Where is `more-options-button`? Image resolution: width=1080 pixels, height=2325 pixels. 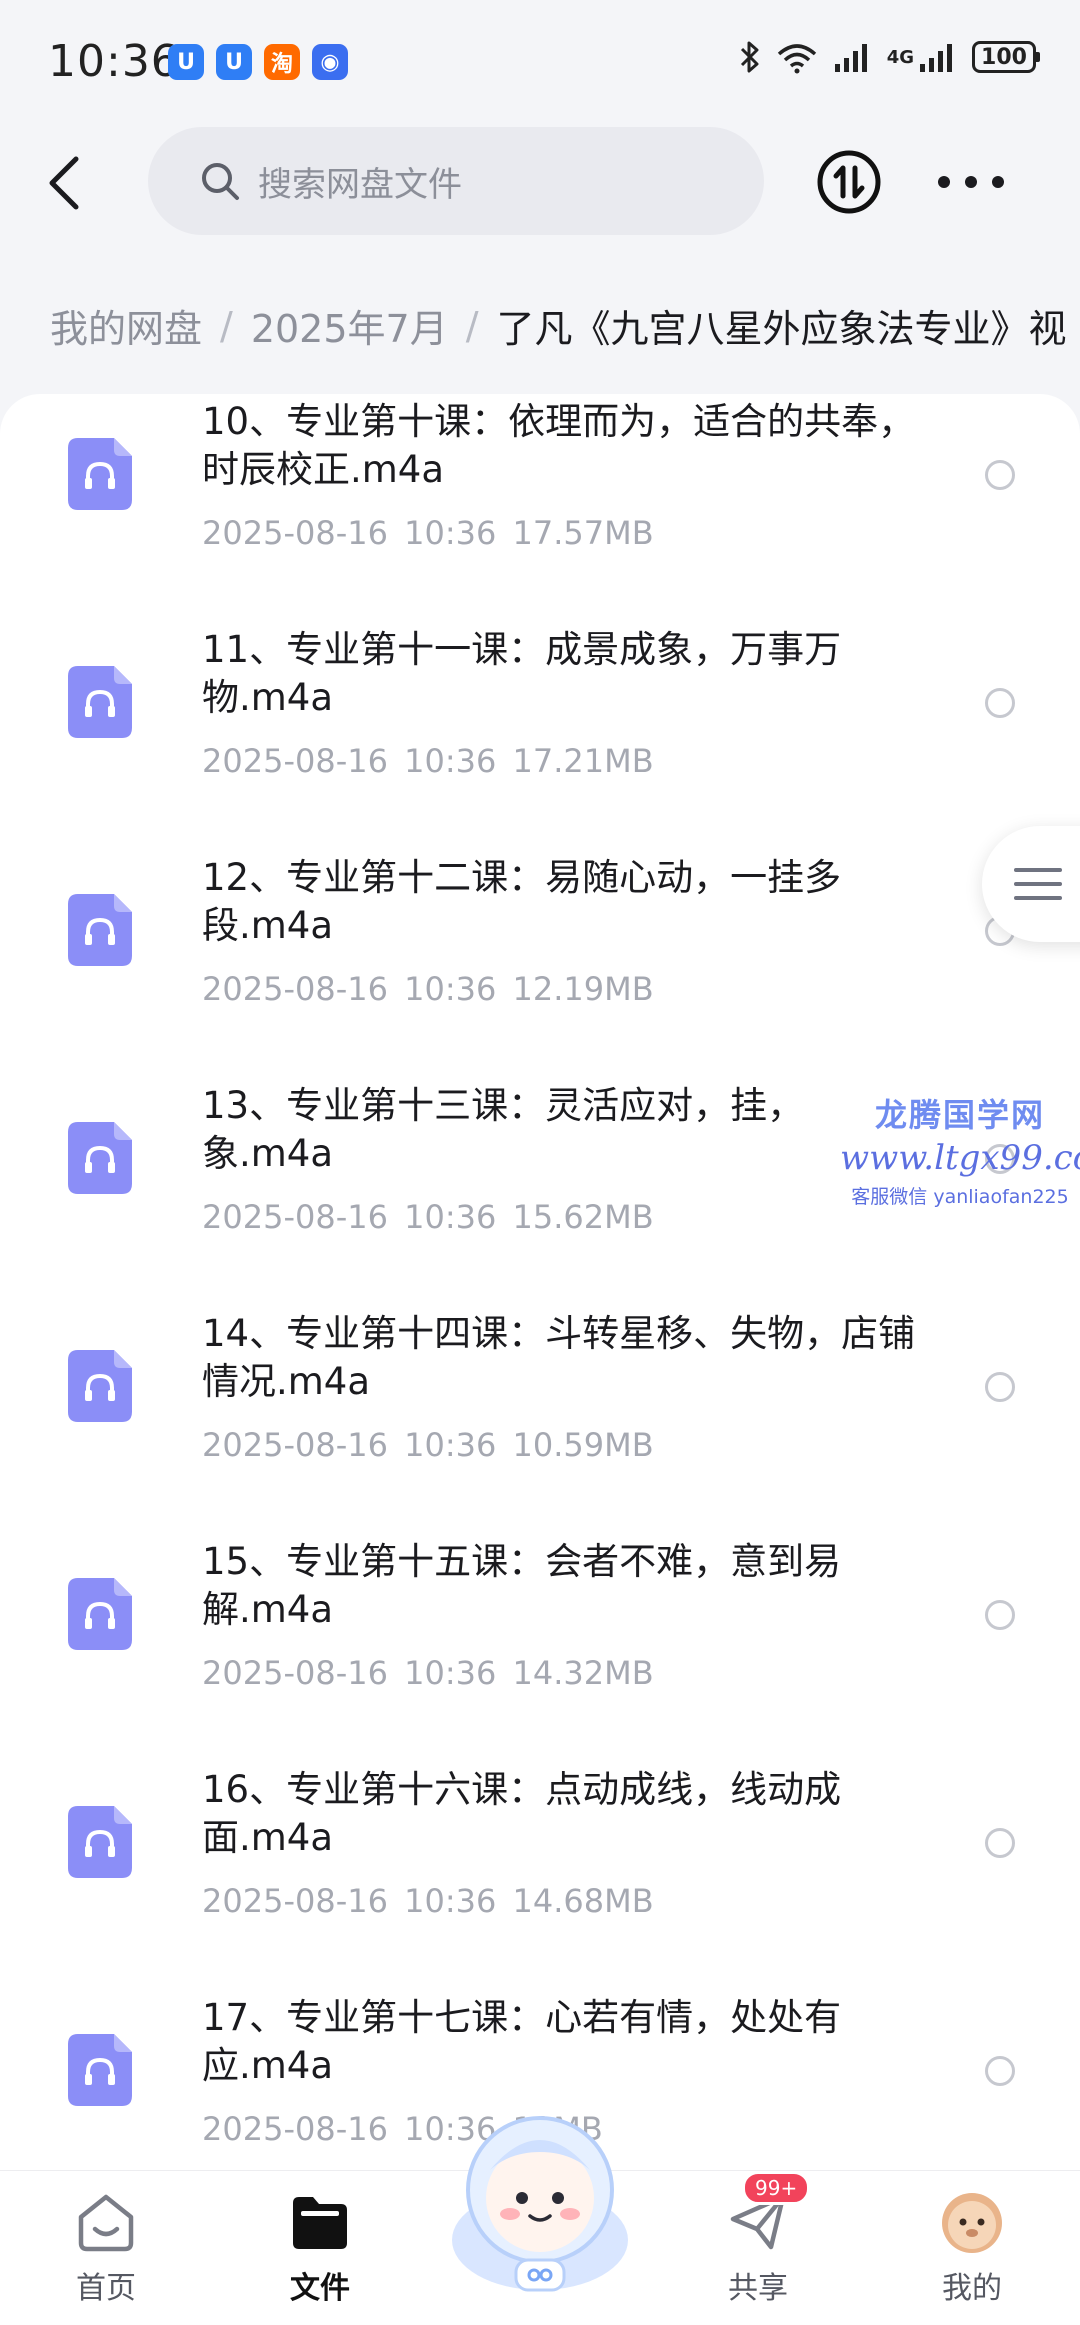
more-options-button is located at coordinates (971, 182).